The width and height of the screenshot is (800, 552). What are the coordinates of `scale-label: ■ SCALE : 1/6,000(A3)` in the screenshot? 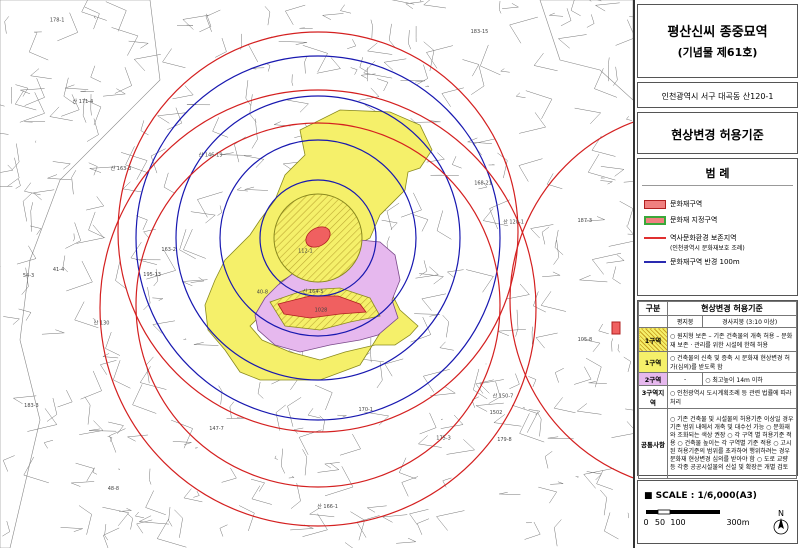 It's located at (700, 496).